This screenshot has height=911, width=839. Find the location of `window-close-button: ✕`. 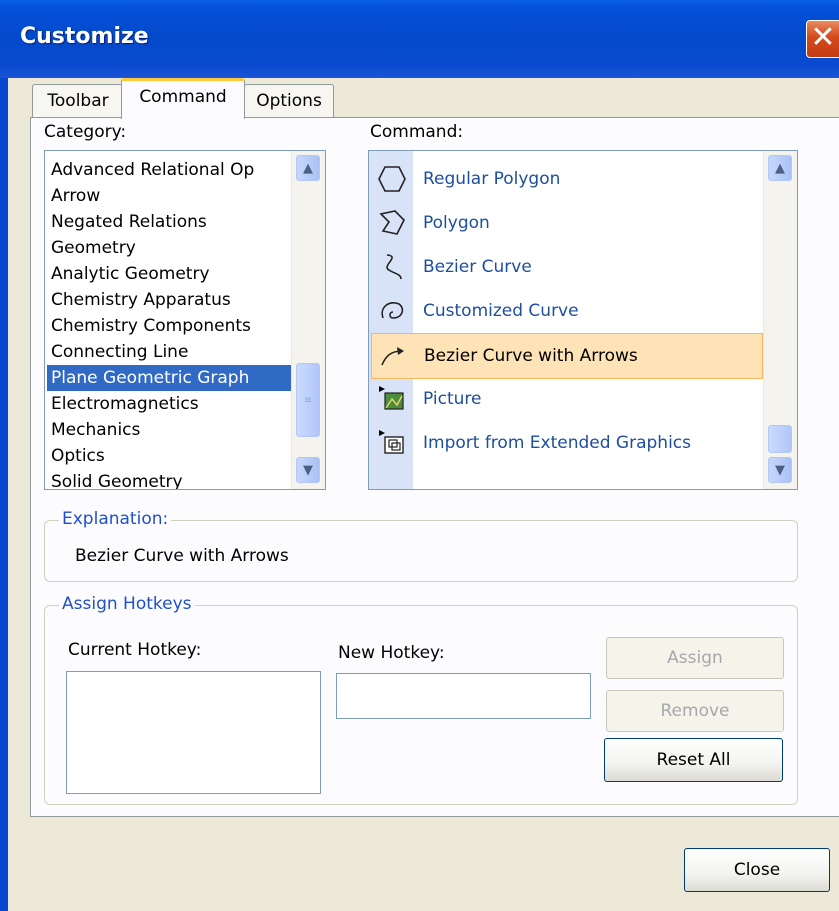

window-close-button: ✕ is located at coordinates (822, 39).